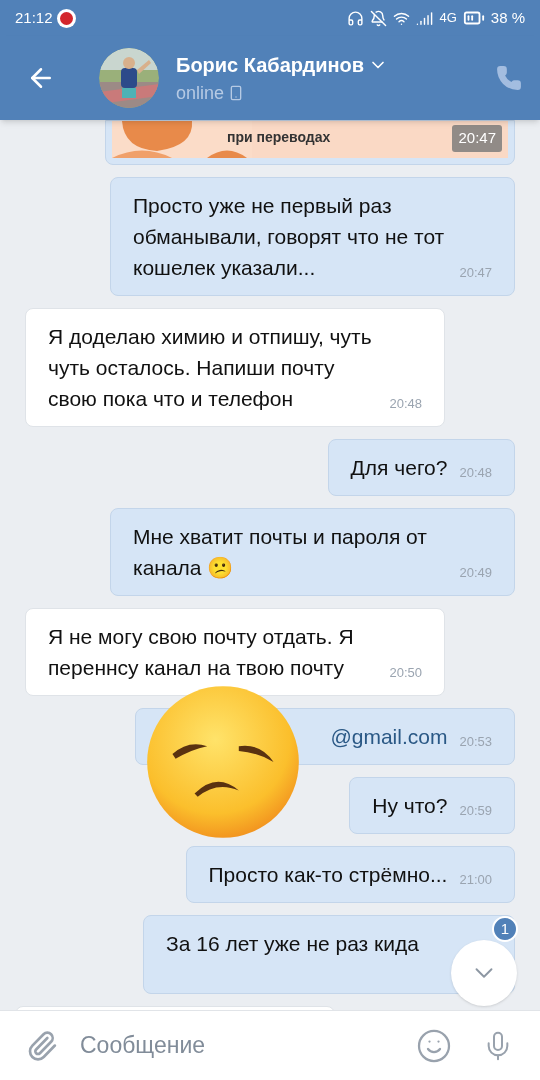 This screenshot has width=540, height=1080. I want to click on app-notification-icon, so click(66, 18).